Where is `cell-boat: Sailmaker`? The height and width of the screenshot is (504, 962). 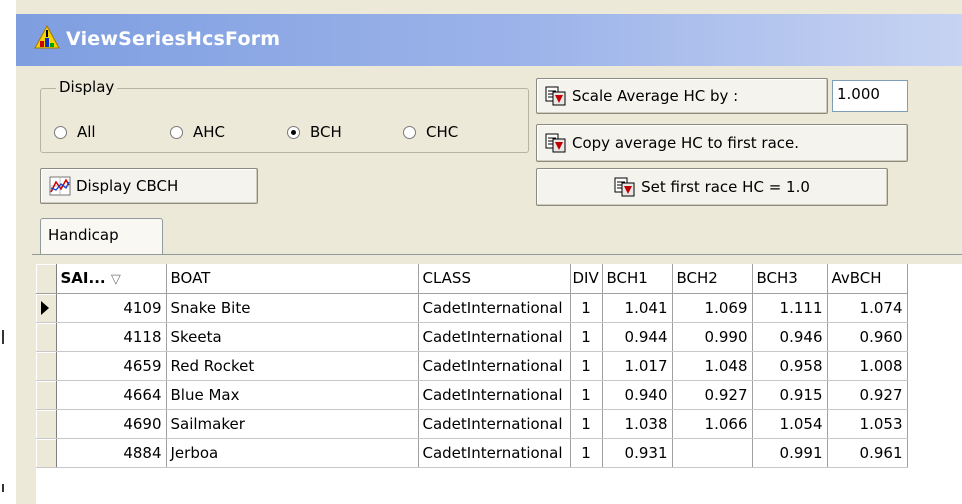
cell-boat: Sailmaker is located at coordinates (292, 424).